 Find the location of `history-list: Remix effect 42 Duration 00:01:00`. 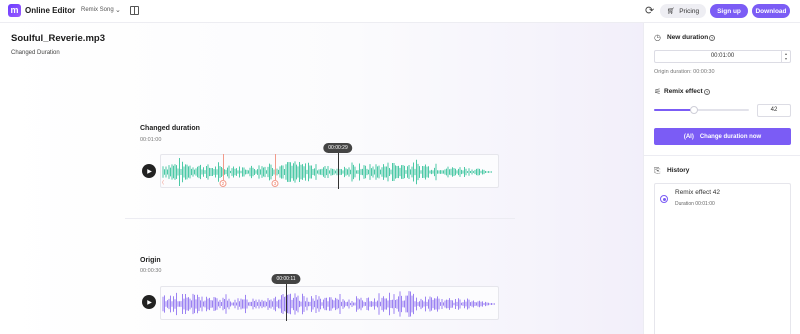

history-list: Remix effect 42 Duration 00:01:00 is located at coordinates (722, 258).